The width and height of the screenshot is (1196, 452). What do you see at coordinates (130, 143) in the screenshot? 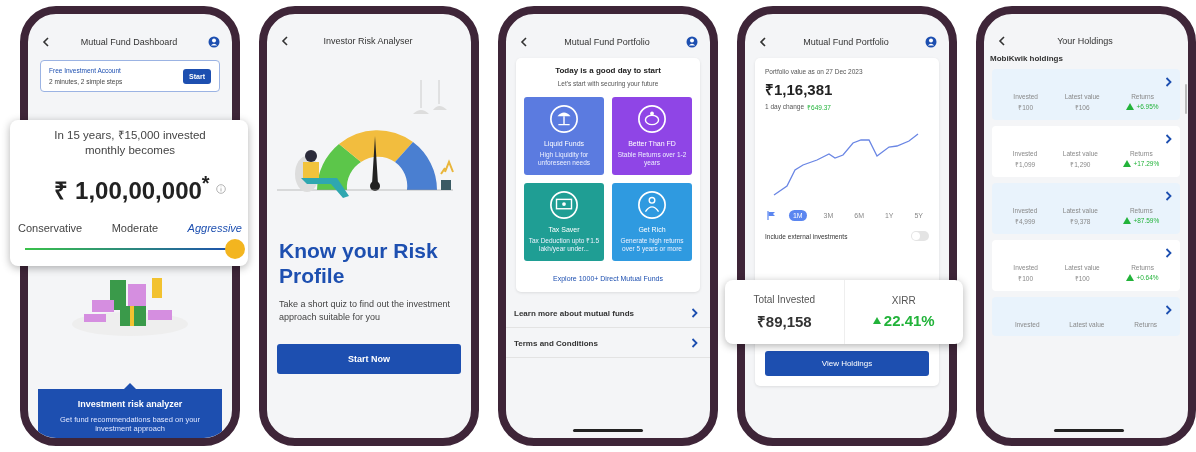
I see `projection-text: In 15 years, ₹15,000 invested monthly becomes` at bounding box center [130, 143].